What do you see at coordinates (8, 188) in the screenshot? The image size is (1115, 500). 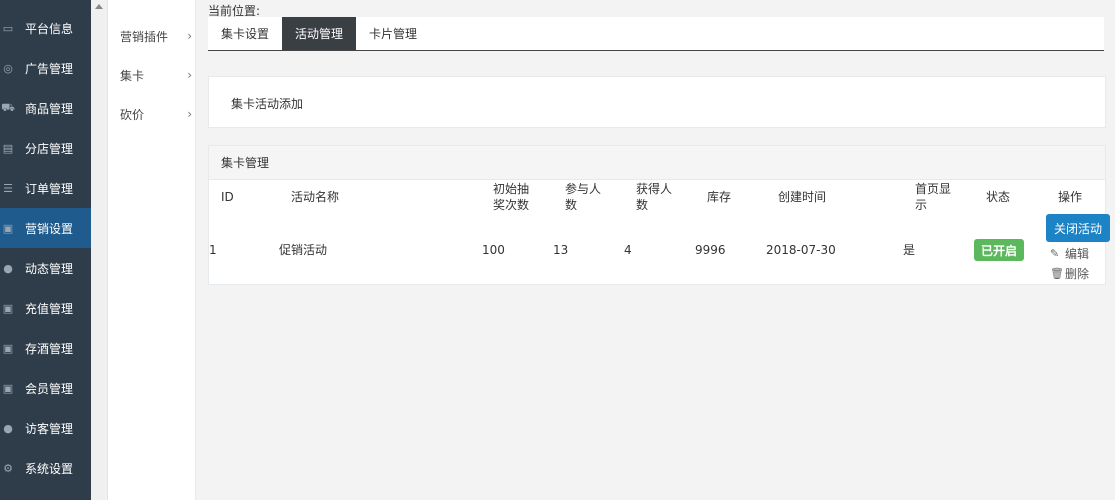 I see `list-icon: ☰` at bounding box center [8, 188].